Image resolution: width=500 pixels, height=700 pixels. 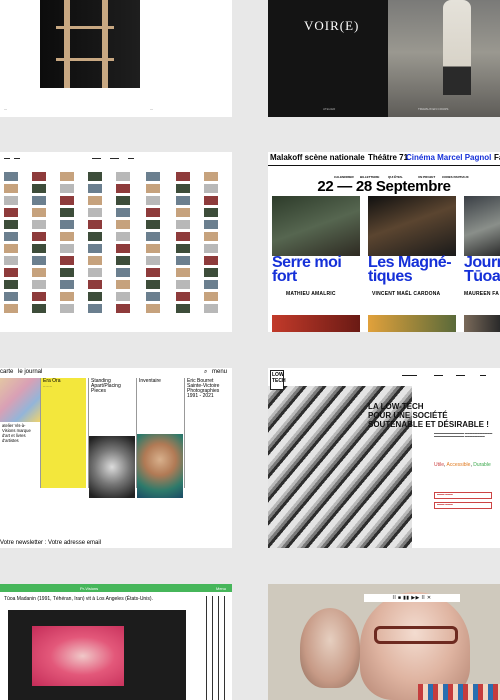 What do you see at coordinates (317, 157) in the screenshot?
I see `brand-malakoff: Malakoff scène nationale` at bounding box center [317, 157].